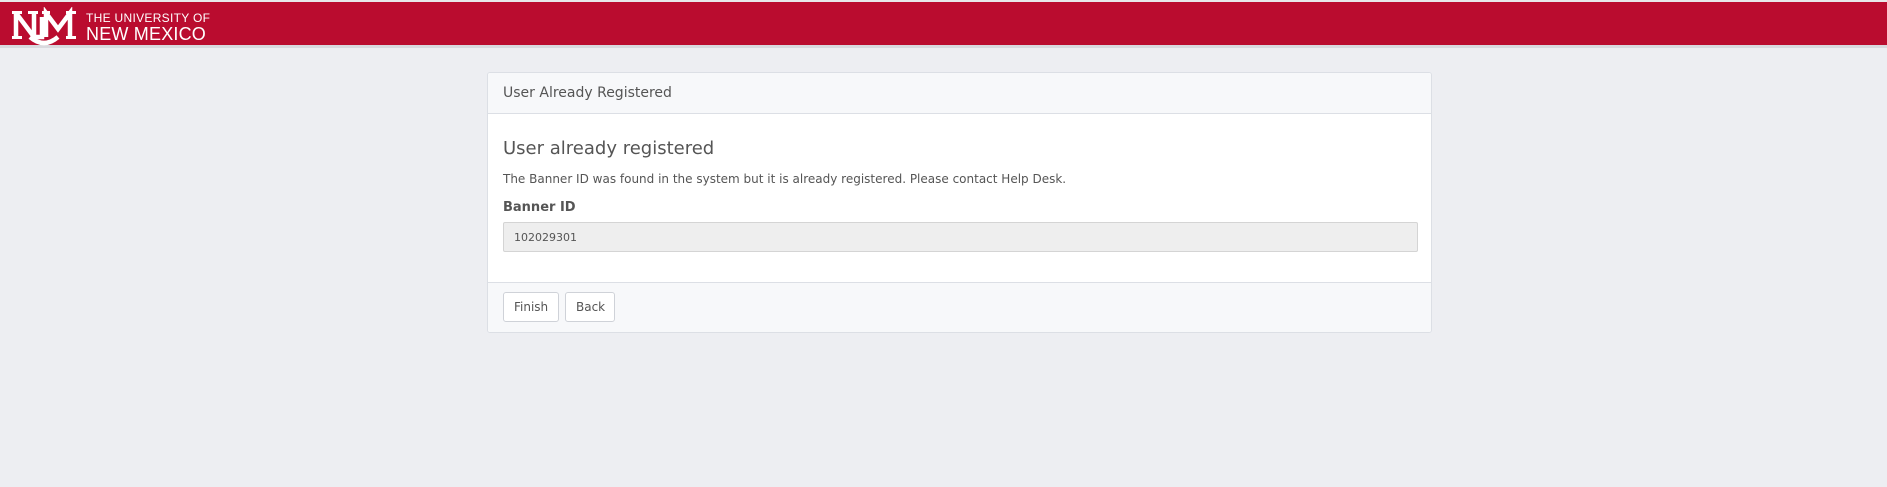  Describe the element at coordinates (146, 33) in the screenshot. I see `brand-line-2: NEW MEXICO` at that location.